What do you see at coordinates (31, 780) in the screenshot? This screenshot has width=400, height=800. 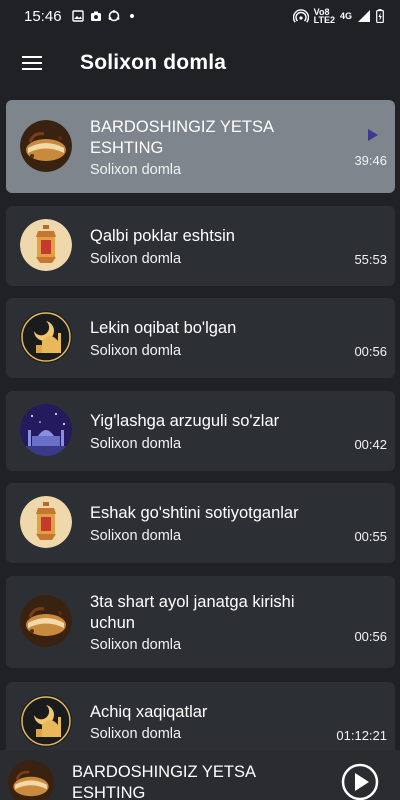 I see `mini-player-thumbnail` at bounding box center [31, 780].